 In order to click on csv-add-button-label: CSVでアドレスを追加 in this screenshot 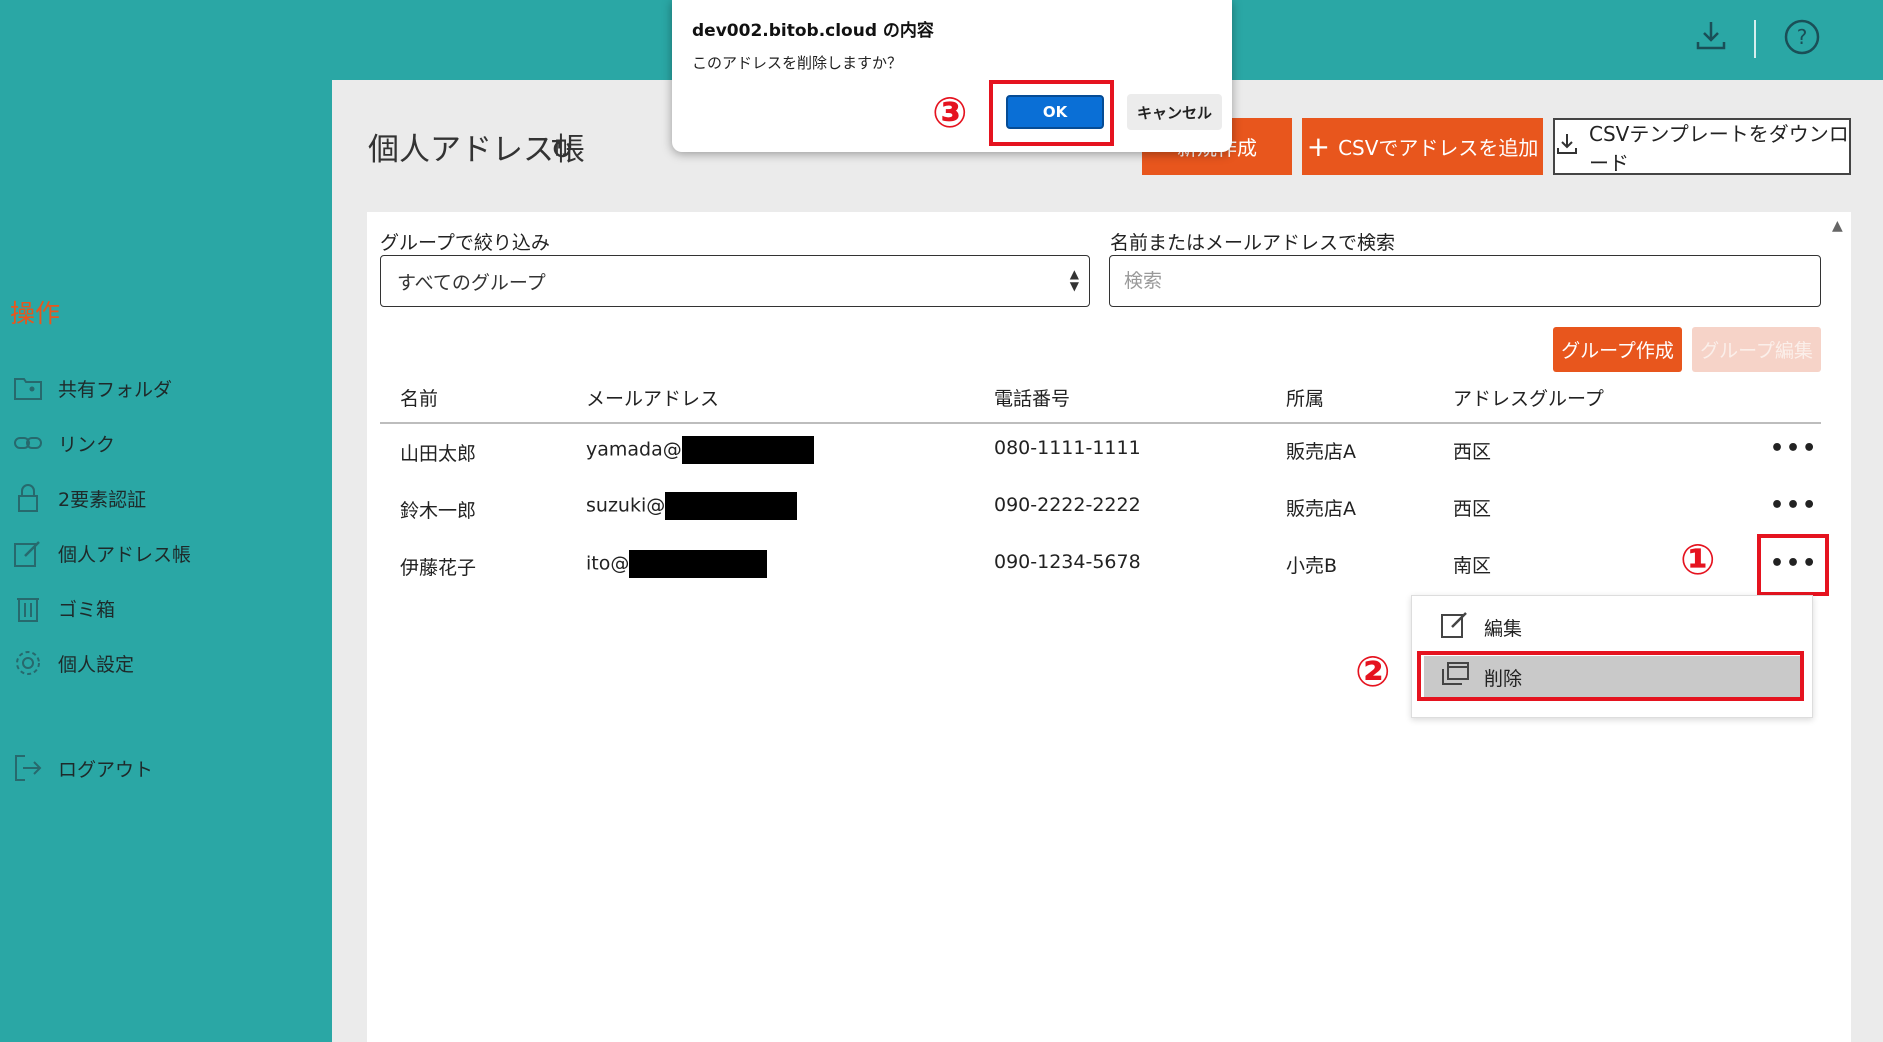, I will do `click(1438, 148)`.